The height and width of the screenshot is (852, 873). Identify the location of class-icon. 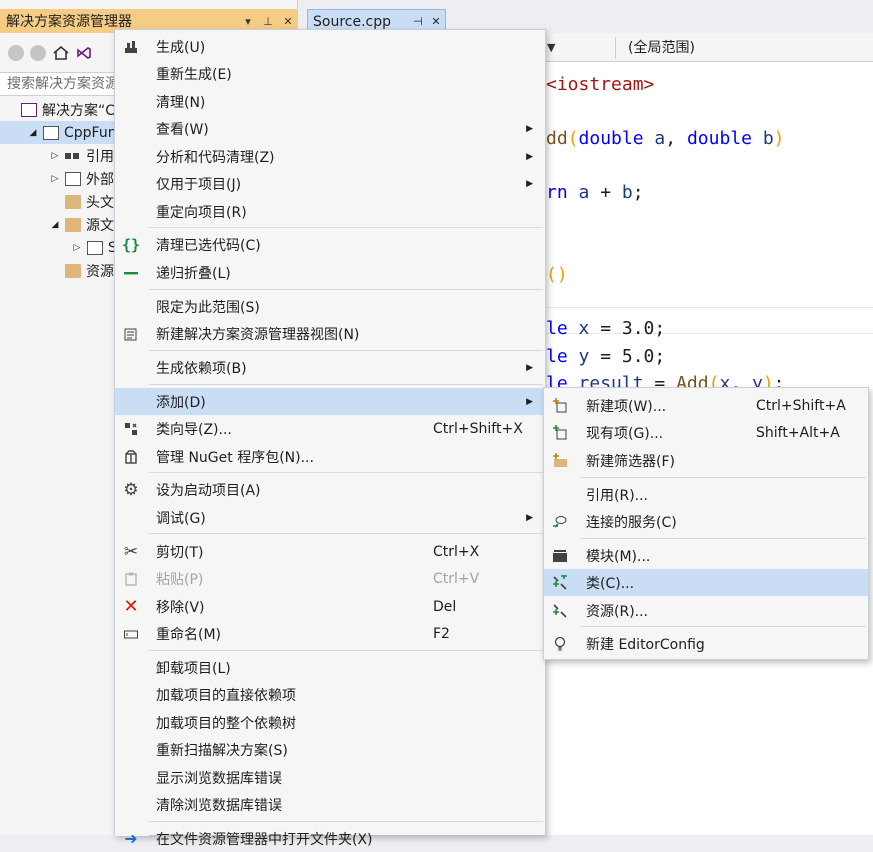
(560, 582).